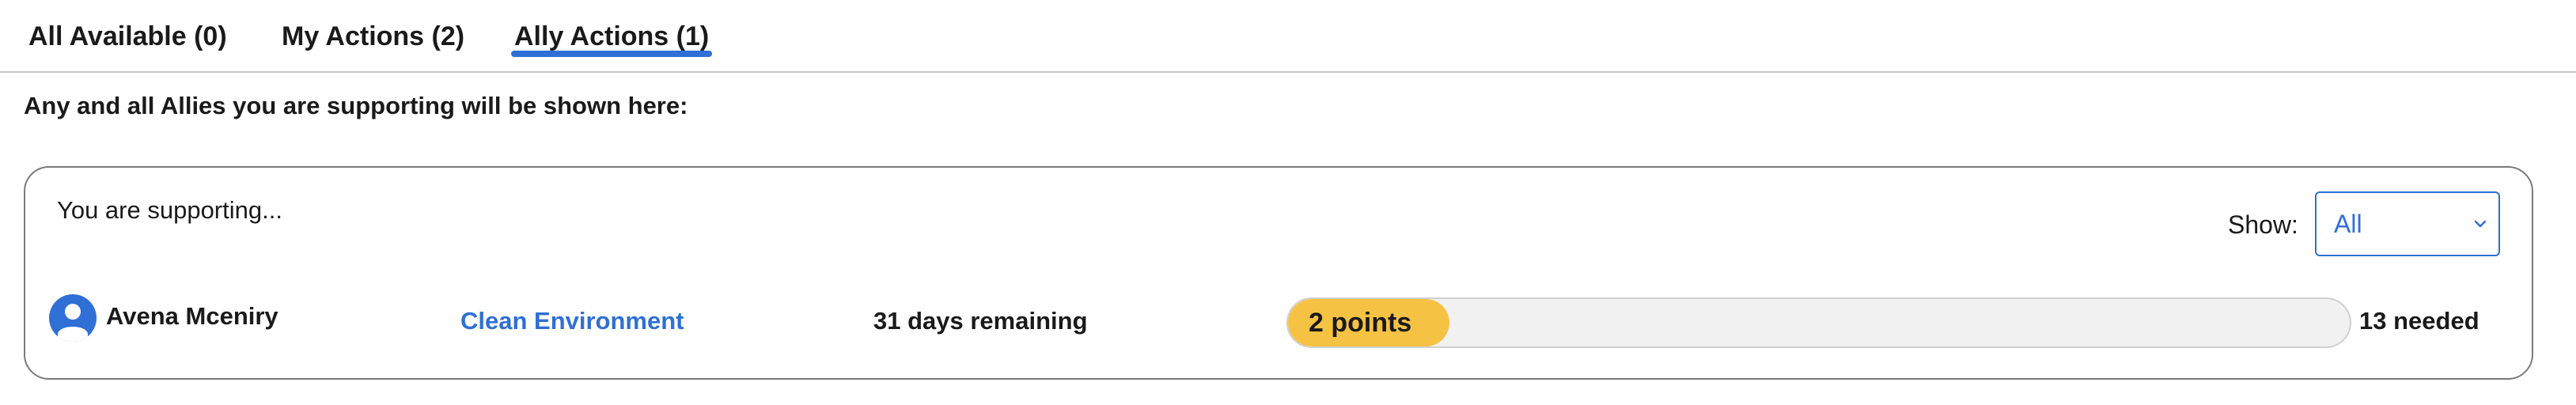 This screenshot has height=405, width=2576. What do you see at coordinates (611, 54) in the screenshot?
I see `active-tab-indicator` at bounding box center [611, 54].